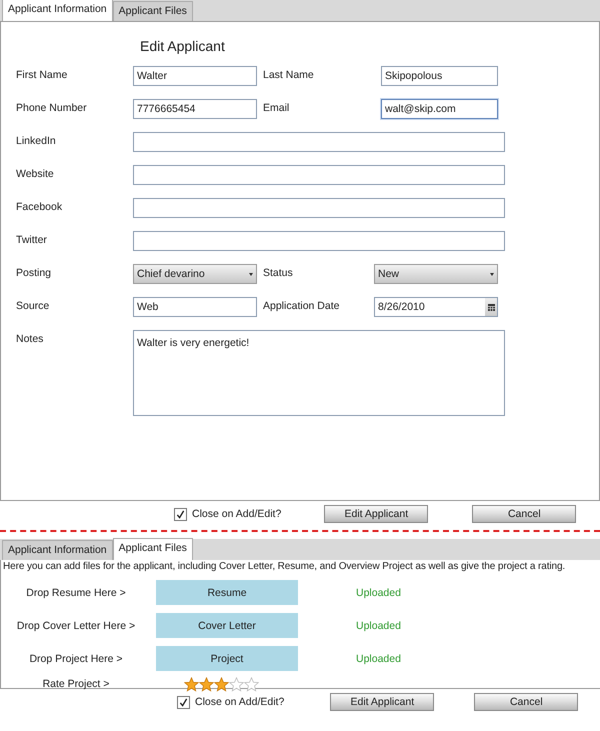 This screenshot has height=731, width=600. Describe the element at coordinates (76, 684) in the screenshot. I see `rating-label: Rate Project >` at that location.